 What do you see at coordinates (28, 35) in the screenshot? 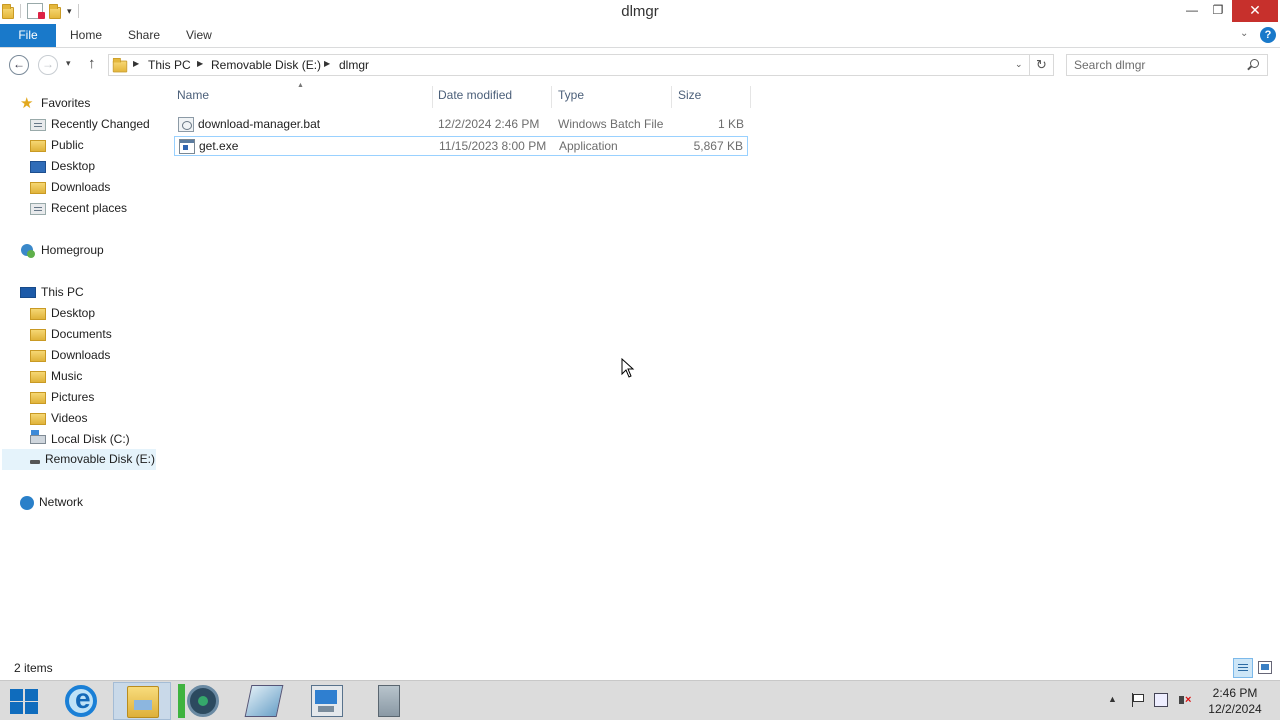
I see `tab-file: File` at bounding box center [28, 35].